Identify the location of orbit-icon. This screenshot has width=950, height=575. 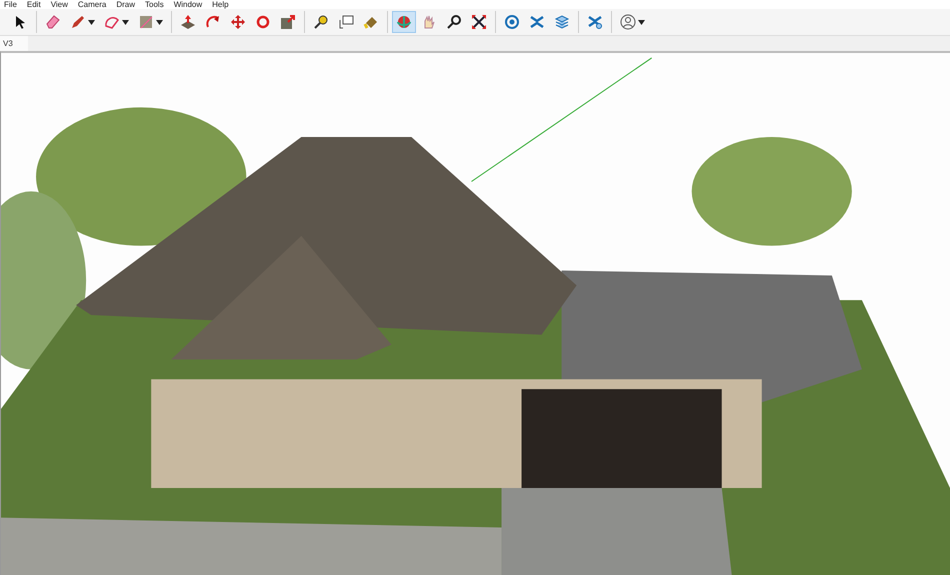
(404, 22).